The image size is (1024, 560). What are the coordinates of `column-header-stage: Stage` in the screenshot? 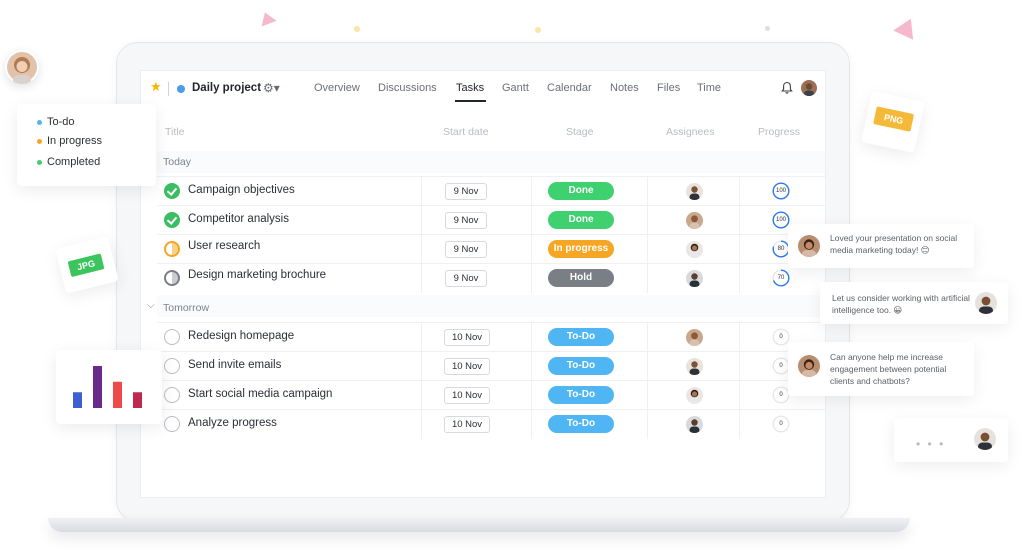 It's located at (579, 132).